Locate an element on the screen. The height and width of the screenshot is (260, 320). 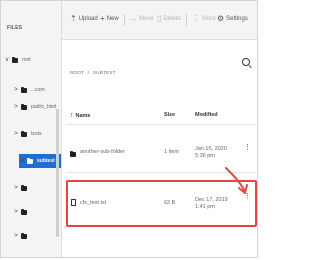
sidebar-scrollbar is located at coordinates (57, 173).